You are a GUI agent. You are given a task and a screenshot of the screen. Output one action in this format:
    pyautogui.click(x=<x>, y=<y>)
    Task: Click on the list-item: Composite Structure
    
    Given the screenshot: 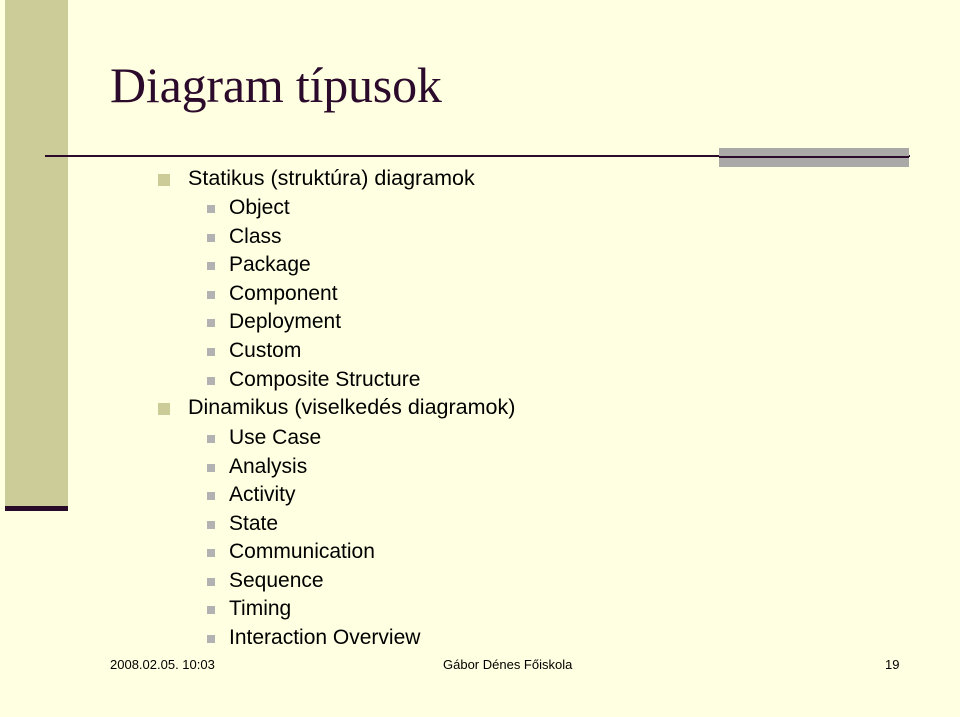 What is the action you would take?
    pyautogui.click(x=314, y=379)
    